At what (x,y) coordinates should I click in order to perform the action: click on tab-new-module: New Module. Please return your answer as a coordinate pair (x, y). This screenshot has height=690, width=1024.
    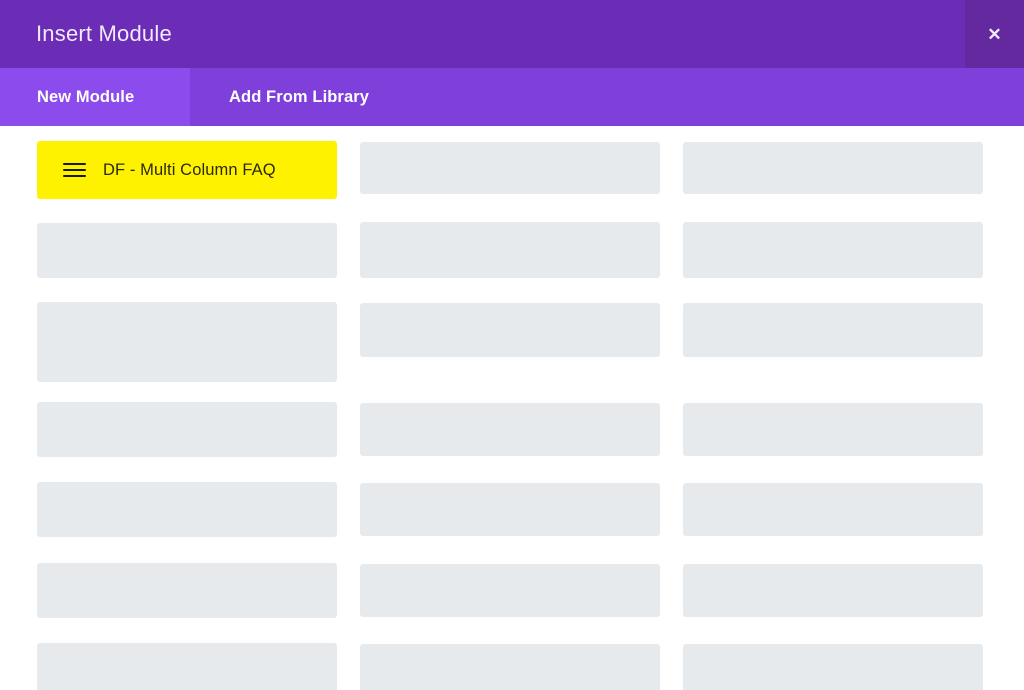
    Looking at the image, I should click on (95, 97).